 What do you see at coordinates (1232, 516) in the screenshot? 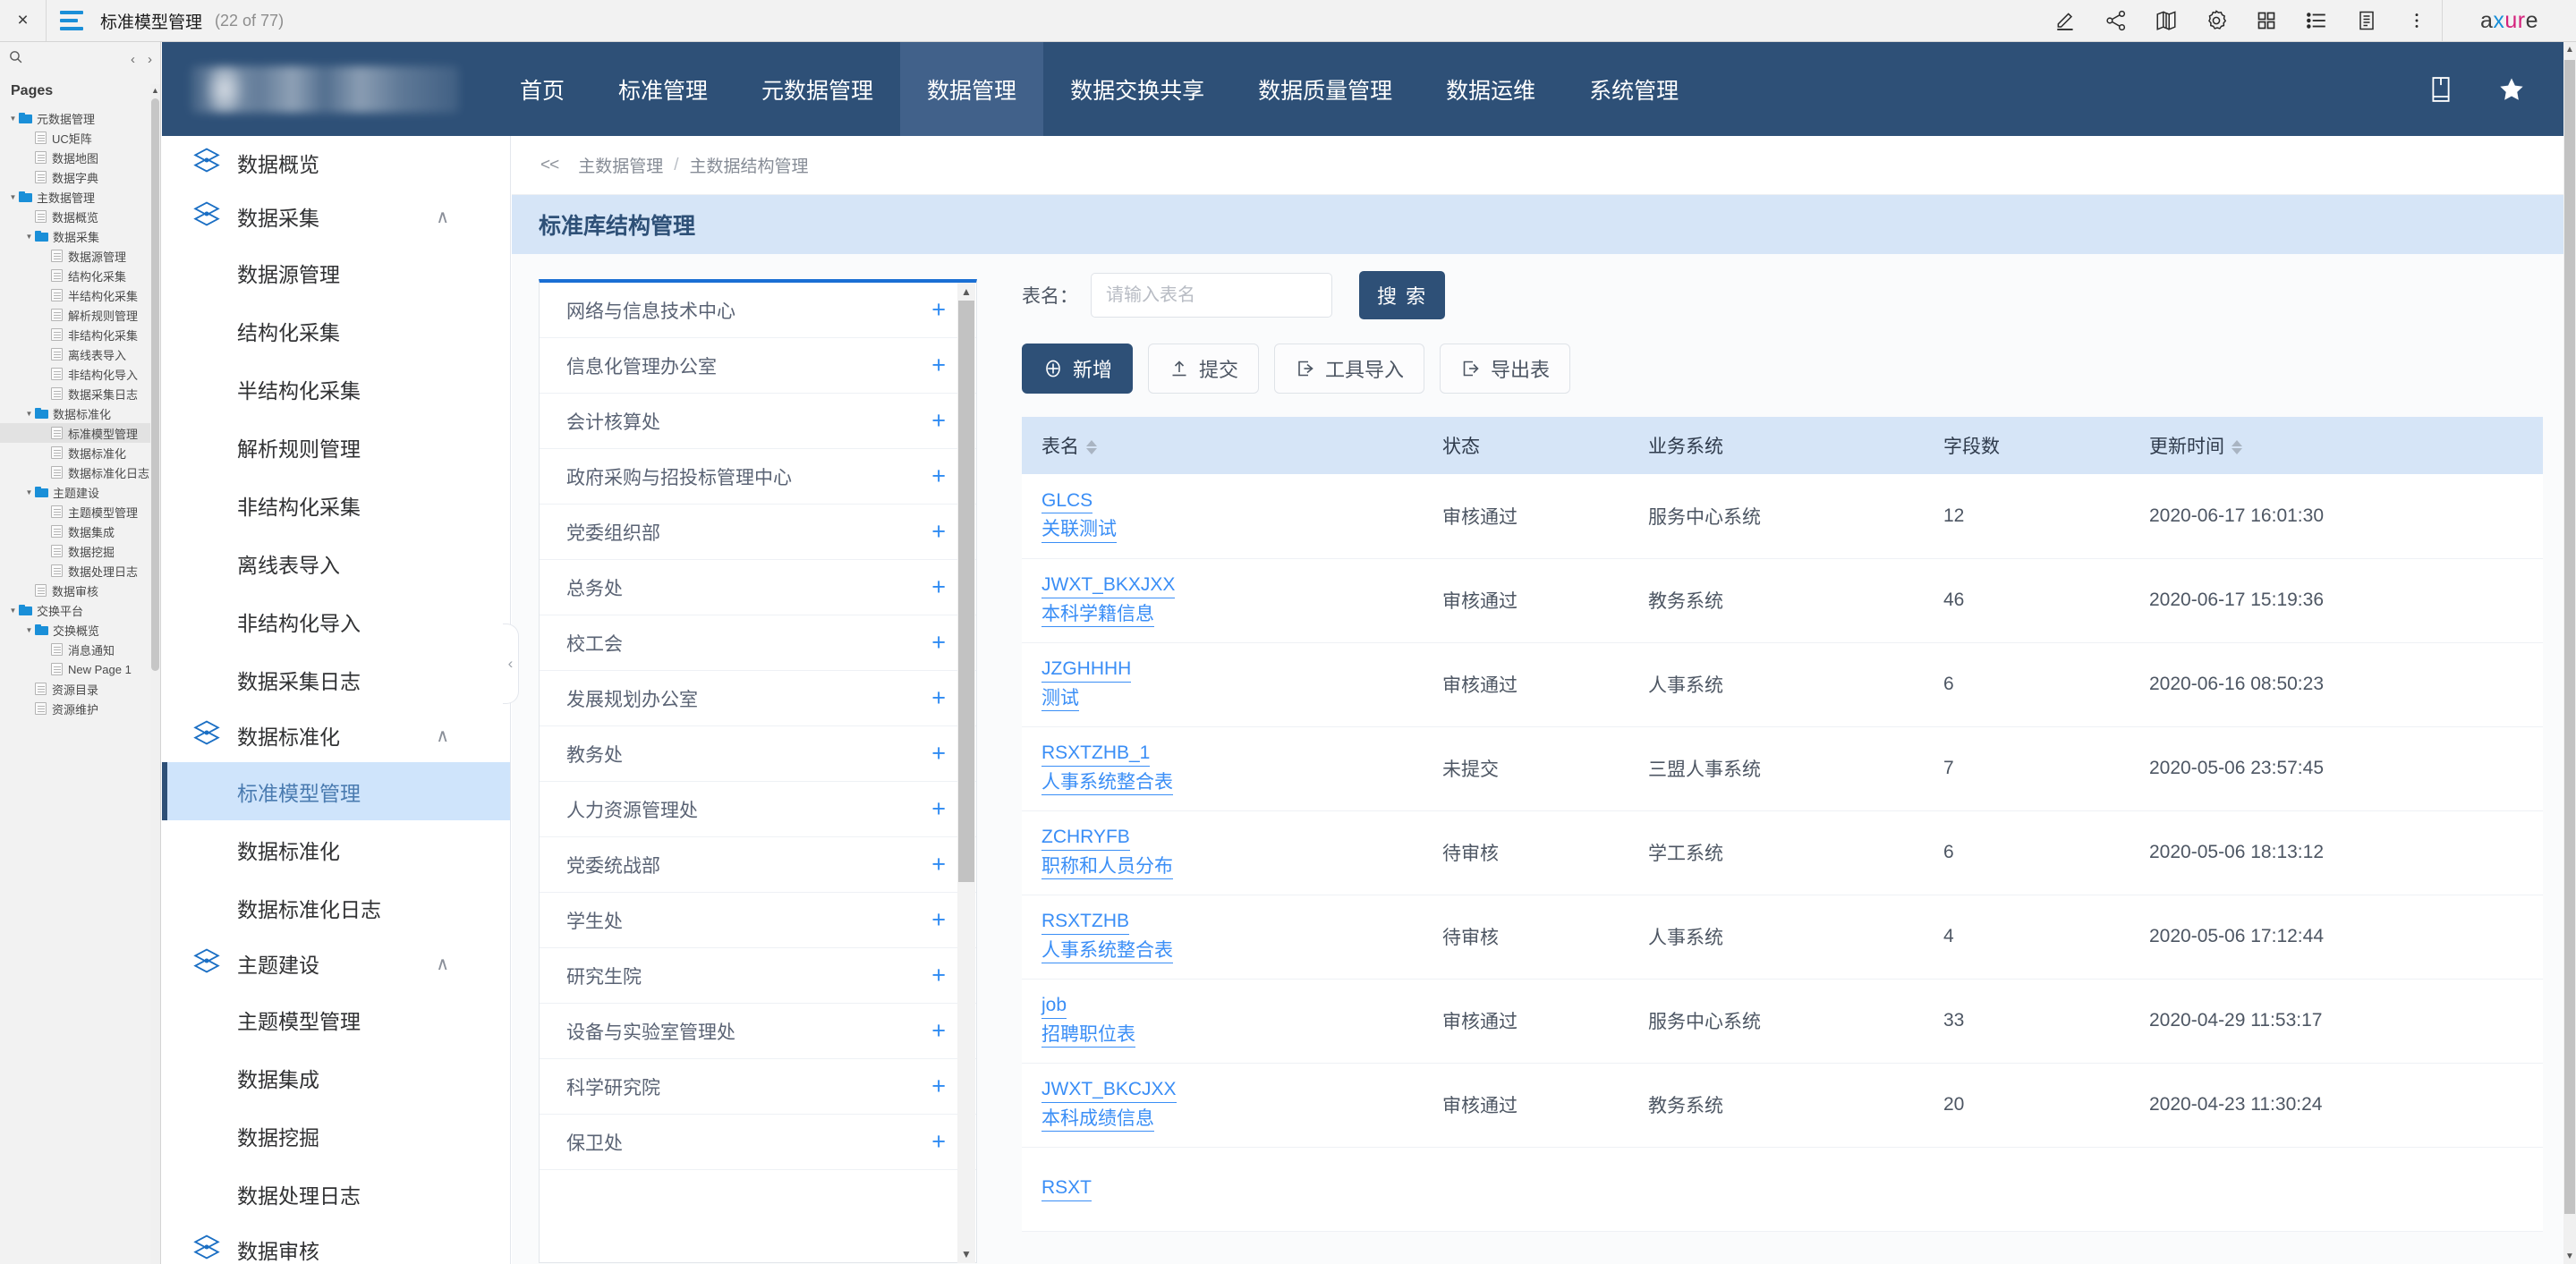
I see `table-name-link: GLCS 关联测试` at bounding box center [1232, 516].